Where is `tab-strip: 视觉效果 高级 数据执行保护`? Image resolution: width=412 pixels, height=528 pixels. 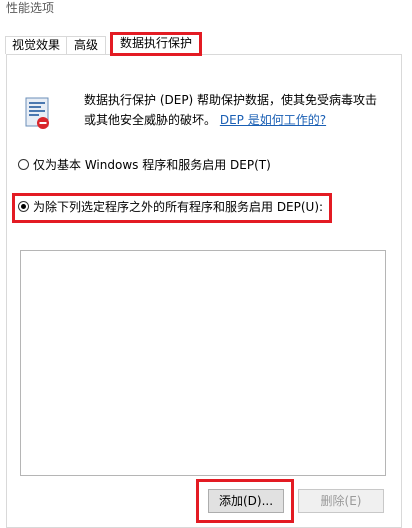 tab-strip: 视觉效果 高级 数据执行保护 is located at coordinates (206, 44).